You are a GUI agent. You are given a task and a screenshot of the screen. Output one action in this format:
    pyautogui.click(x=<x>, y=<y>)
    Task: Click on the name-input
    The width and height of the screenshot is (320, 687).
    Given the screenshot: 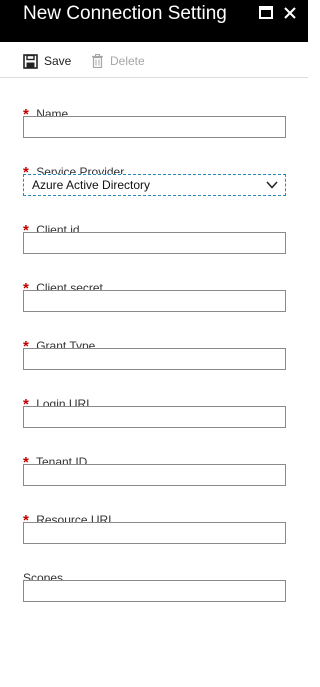 What is the action you would take?
    pyautogui.click(x=154, y=127)
    